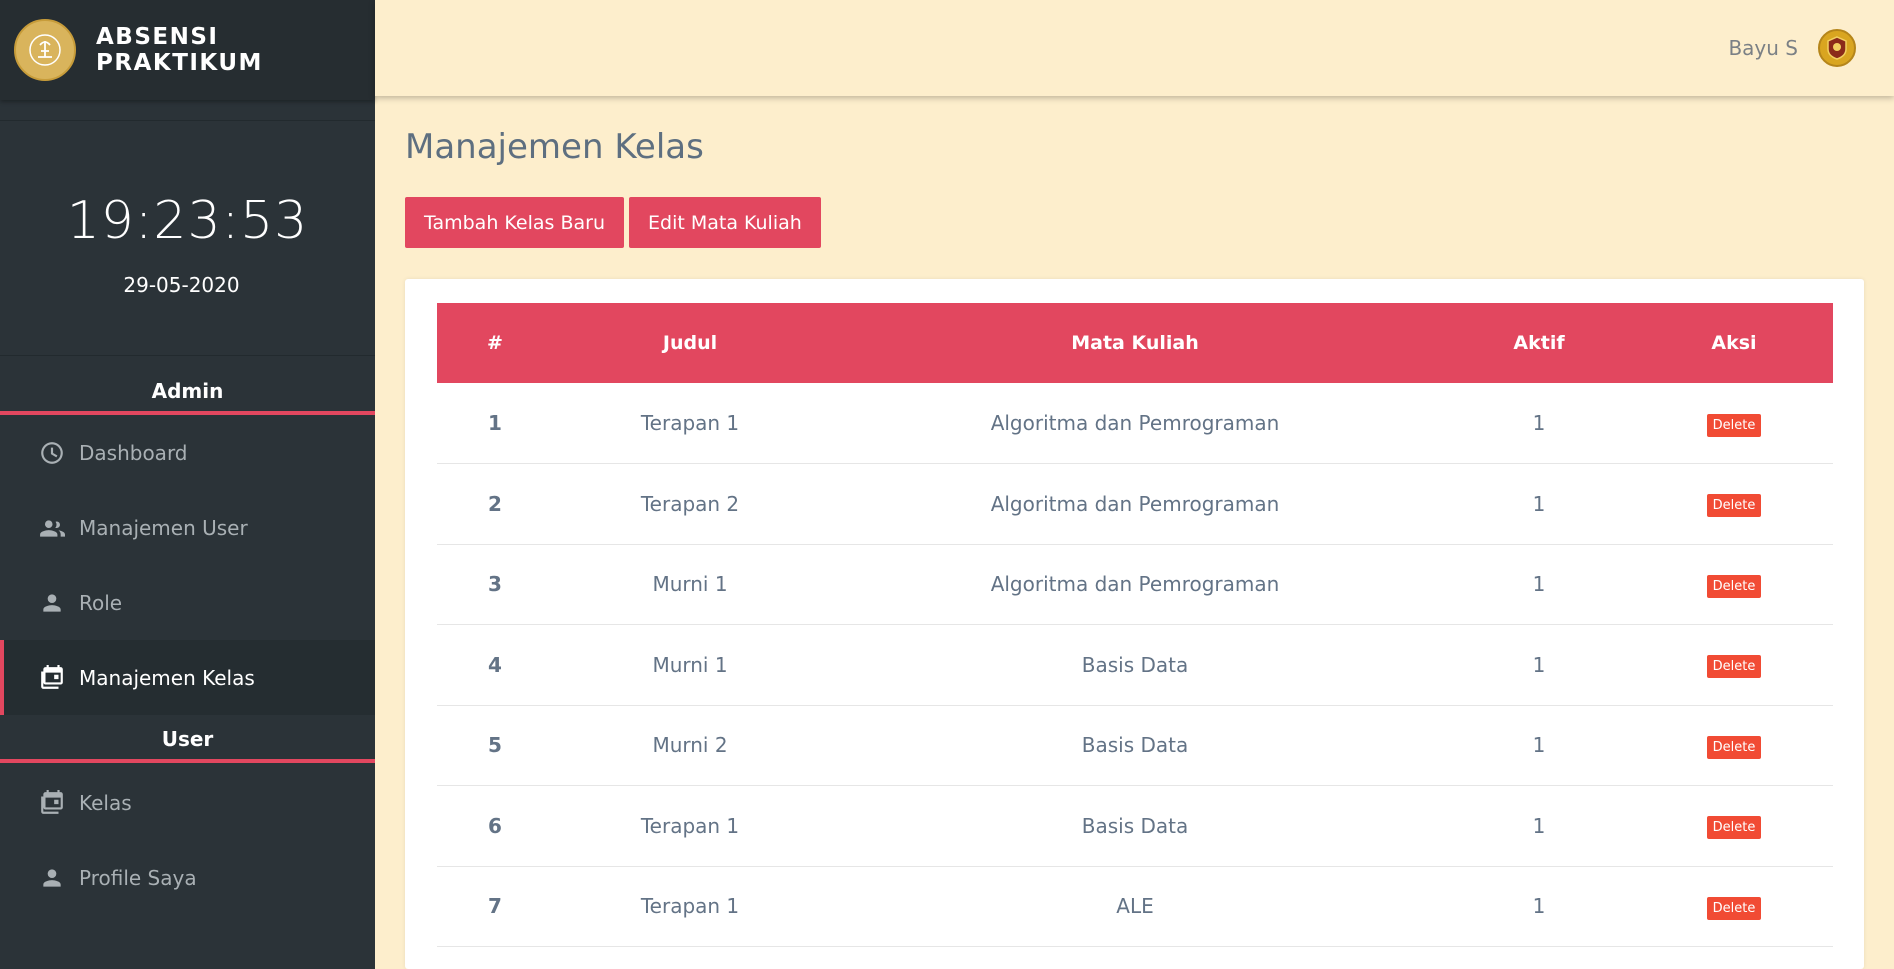  What do you see at coordinates (163, 527) in the screenshot?
I see `sidebar-item-label: Manajemen User` at bounding box center [163, 527].